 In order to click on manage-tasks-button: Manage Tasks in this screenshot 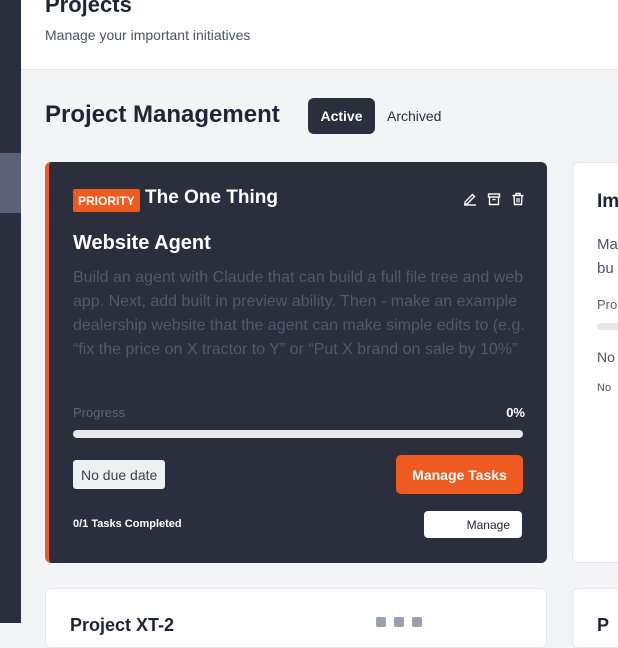, I will do `click(459, 474)`.